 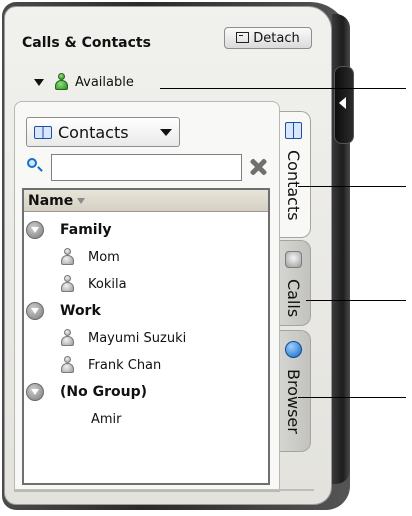 I want to click on detach-icon, so click(x=243, y=37).